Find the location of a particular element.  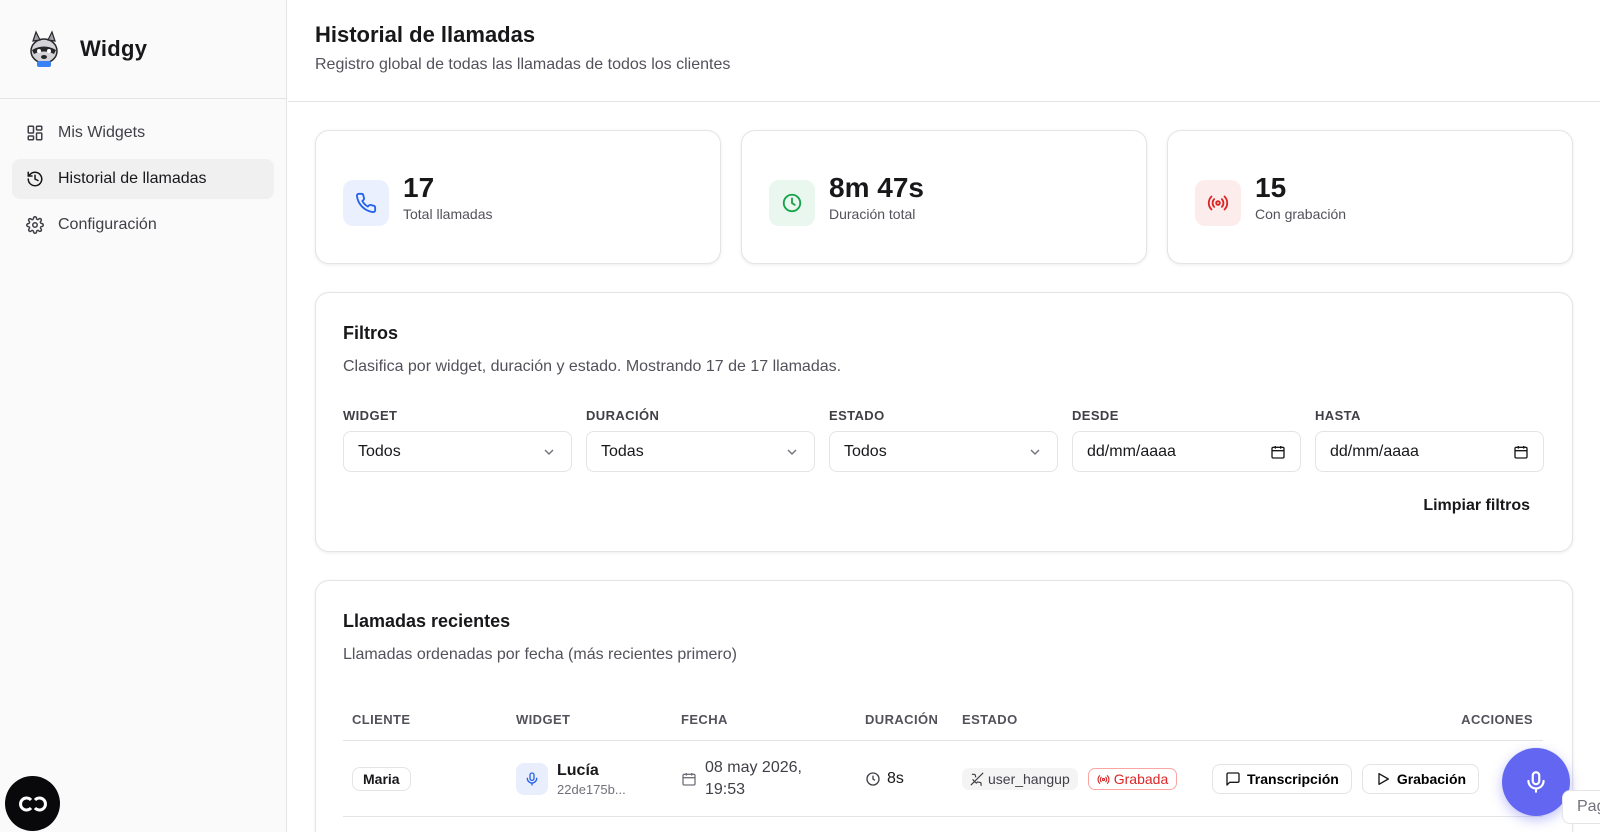

button-label: Grabación is located at coordinates (1431, 779).